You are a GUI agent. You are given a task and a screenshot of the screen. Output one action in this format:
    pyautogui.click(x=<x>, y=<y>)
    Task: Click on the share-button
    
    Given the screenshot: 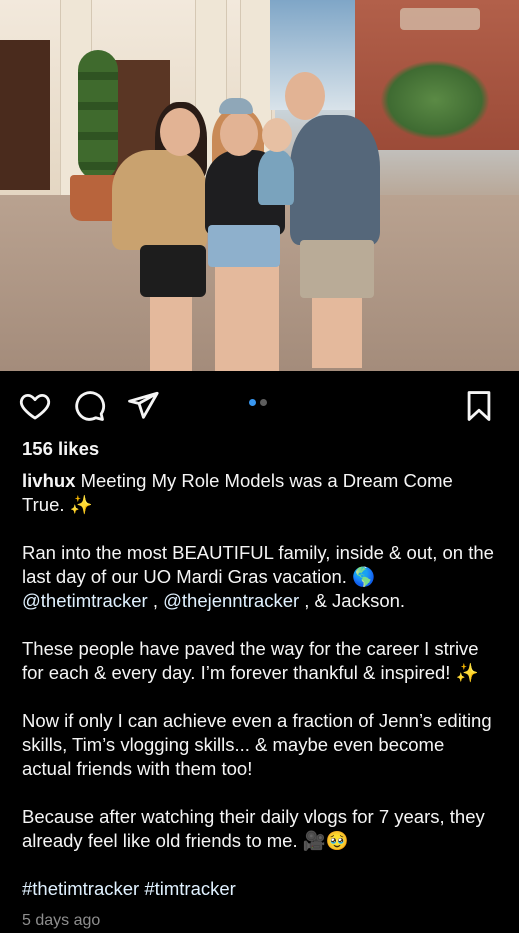 What is the action you would take?
    pyautogui.click(x=143, y=406)
    